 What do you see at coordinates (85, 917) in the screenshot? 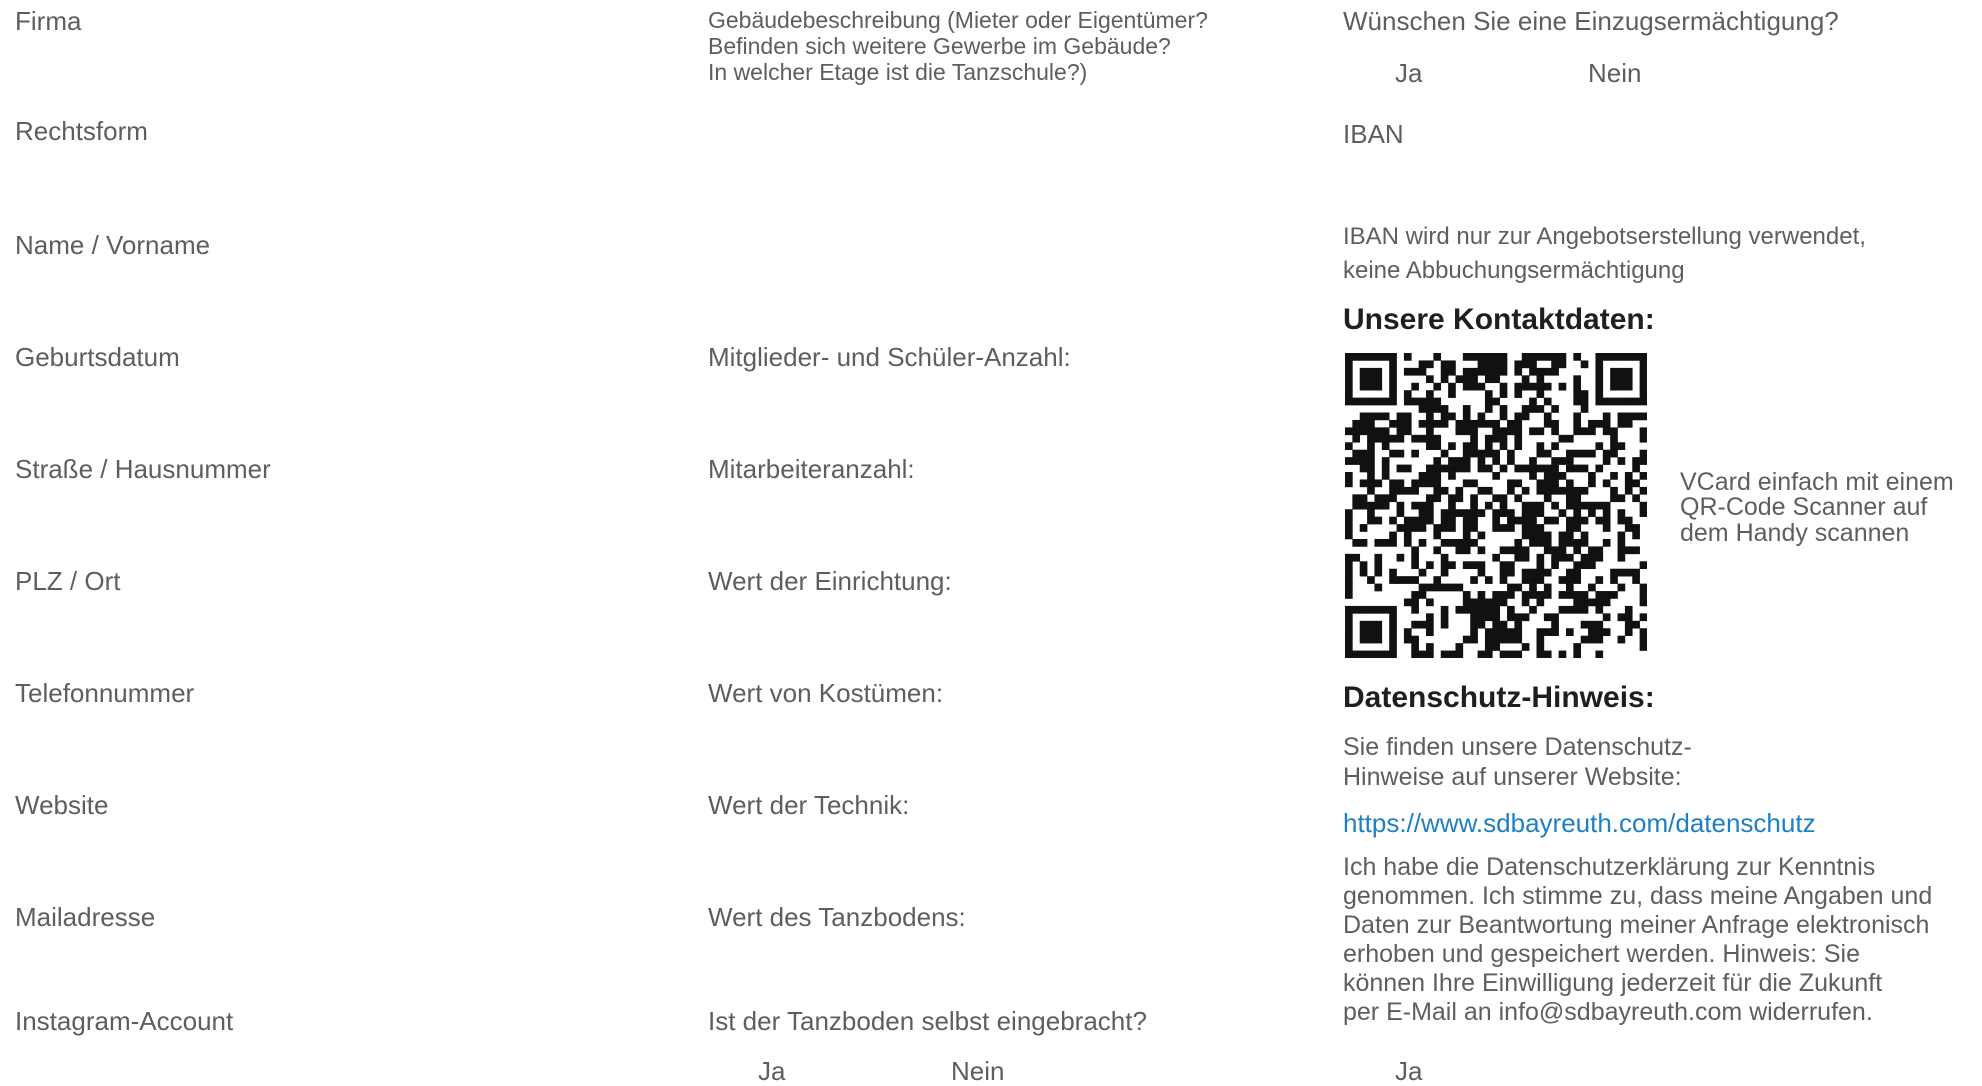
I see `field-label-mail: Mailadresse` at bounding box center [85, 917].